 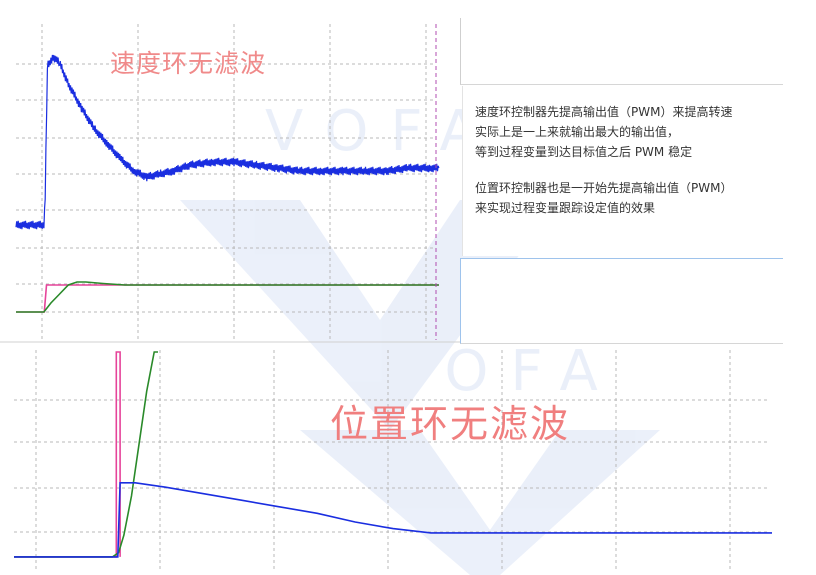 I want to click on note-line-3: 等到过程变量到达目标值之后 PWM 稳定, so click(x=584, y=152).